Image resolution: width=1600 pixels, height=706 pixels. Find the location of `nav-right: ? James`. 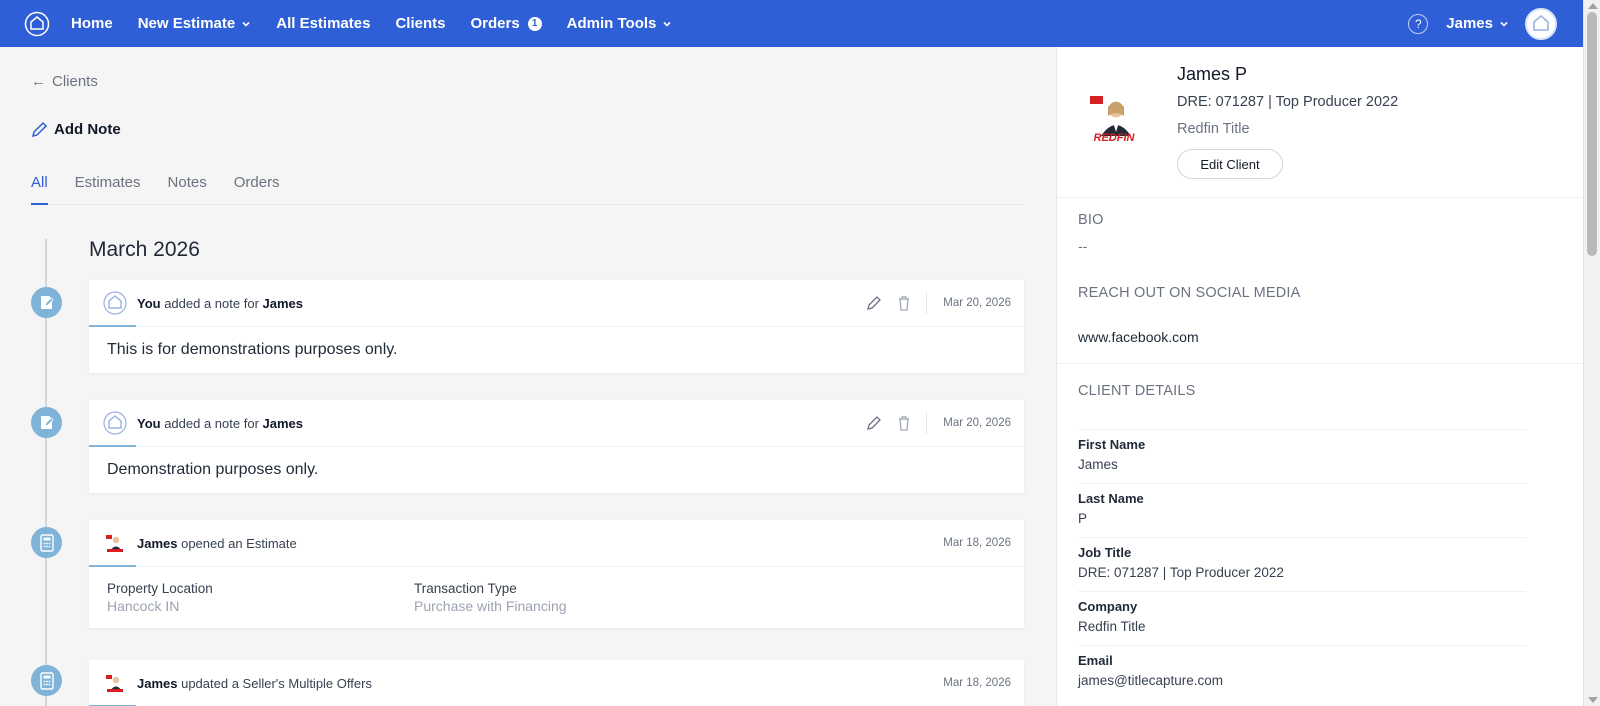

nav-right: ? James is located at coordinates (1482, 23).